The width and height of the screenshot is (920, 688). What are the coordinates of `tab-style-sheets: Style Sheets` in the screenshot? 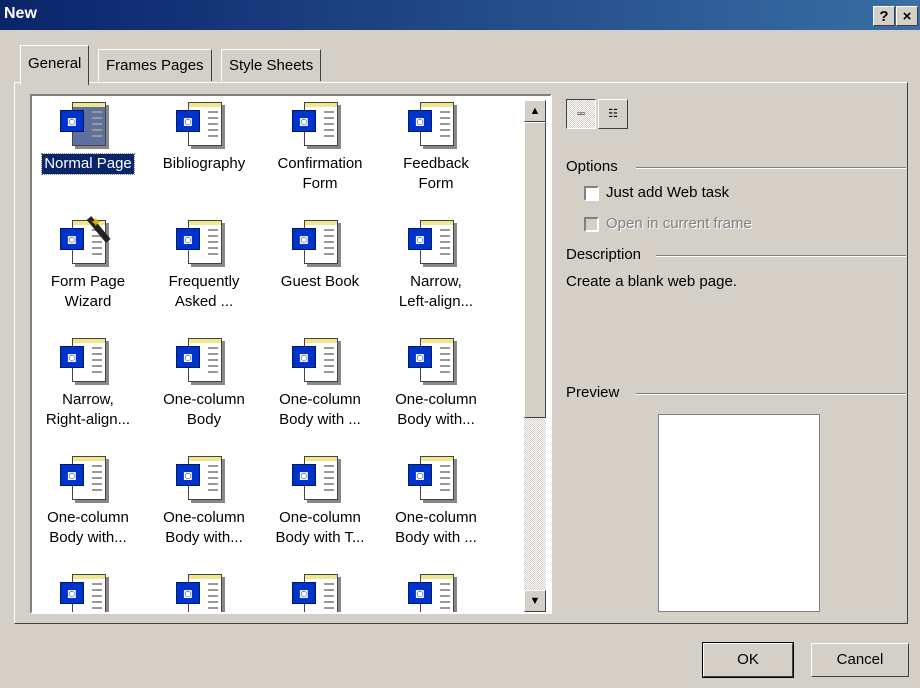 It's located at (271, 65).